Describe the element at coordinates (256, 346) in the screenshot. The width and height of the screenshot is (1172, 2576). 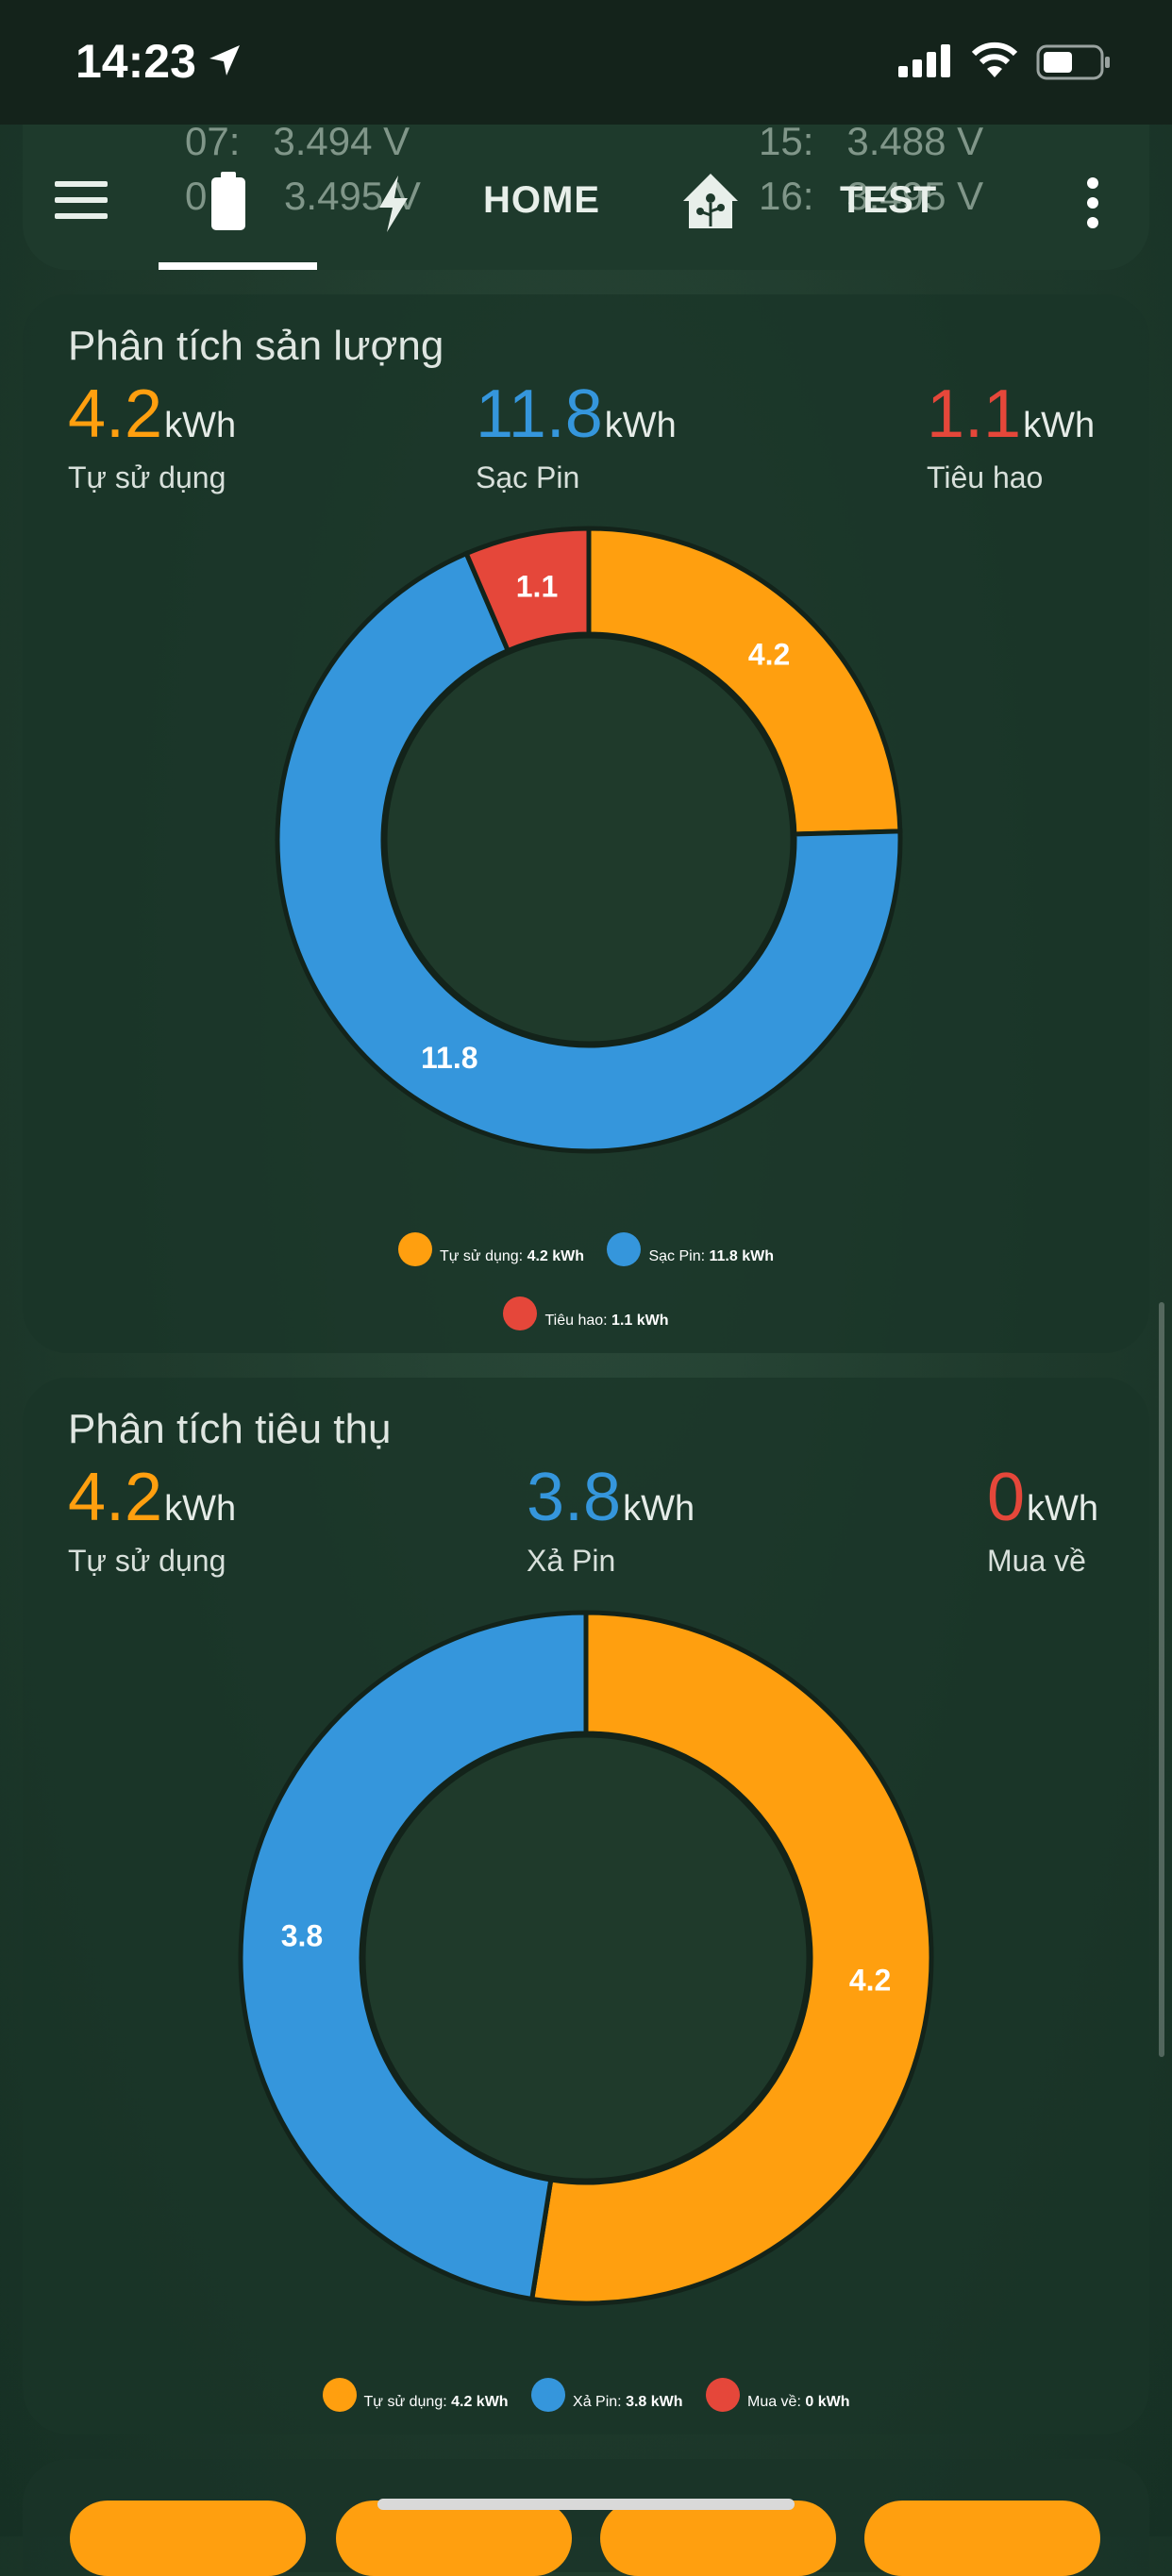
I see `card-title: Phân tích sản lượng` at that location.